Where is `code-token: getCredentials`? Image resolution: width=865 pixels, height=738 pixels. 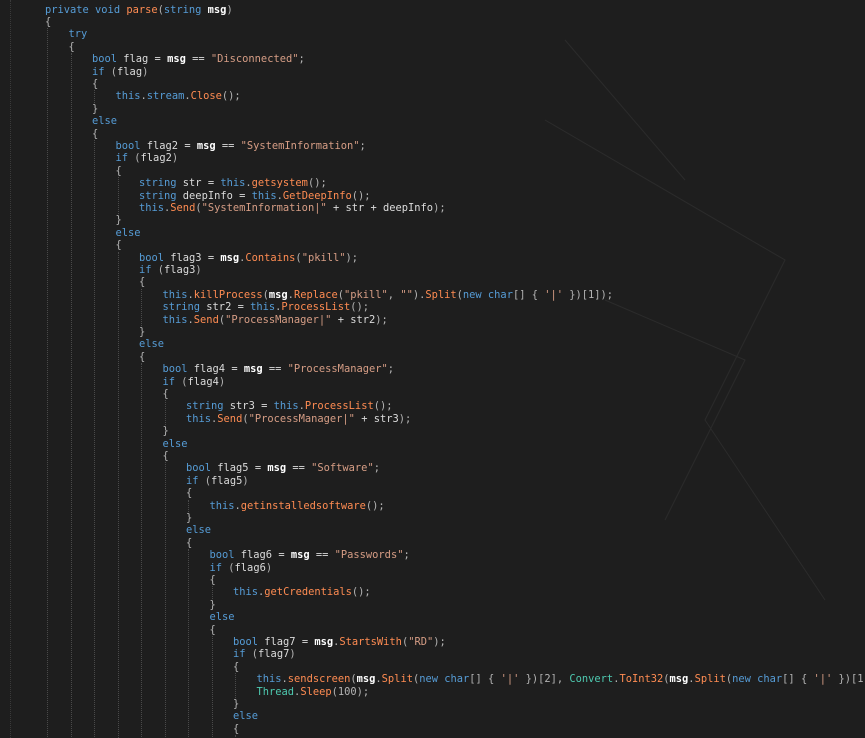
code-token: getCredentials is located at coordinates (308, 592).